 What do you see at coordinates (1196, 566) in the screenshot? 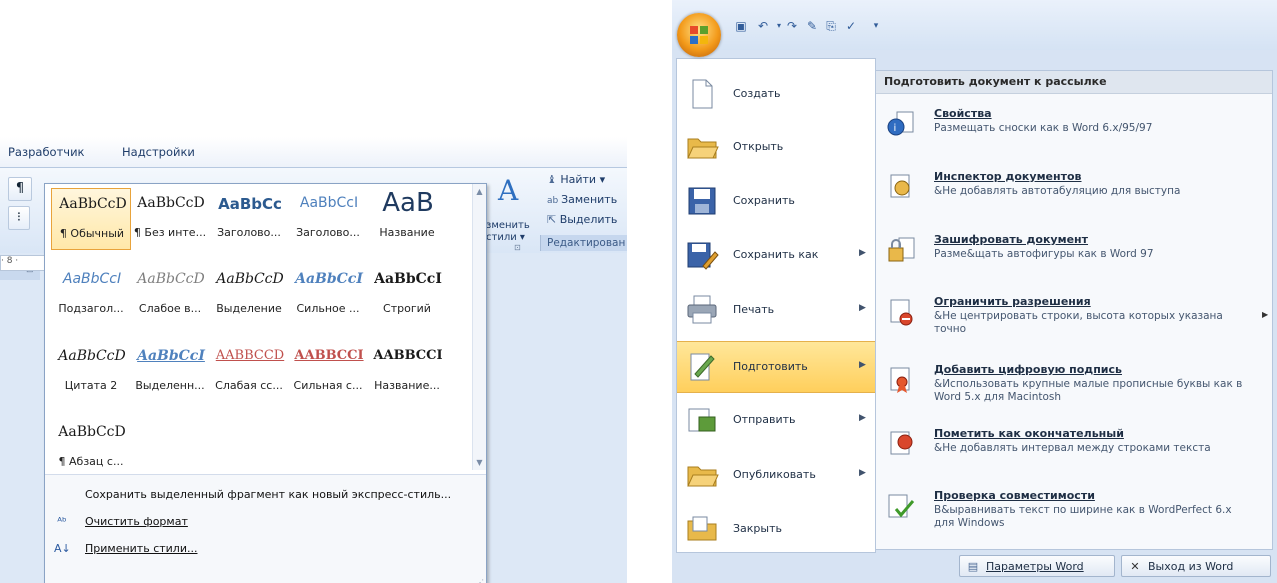
I see `exit-word-button: ✕ Выход из Word` at bounding box center [1196, 566].